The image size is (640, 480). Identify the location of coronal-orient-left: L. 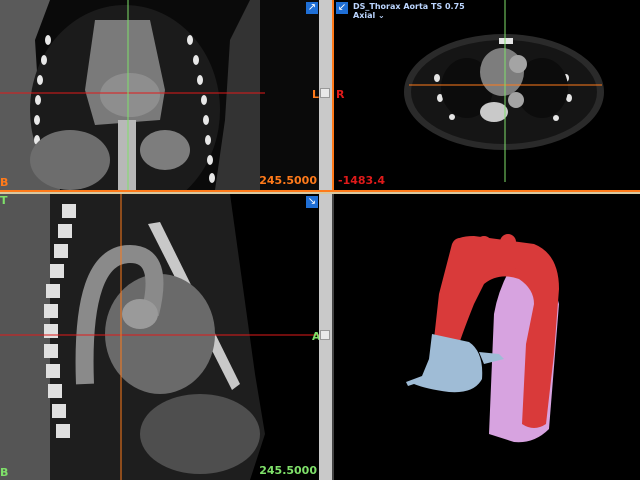
(315, 94).